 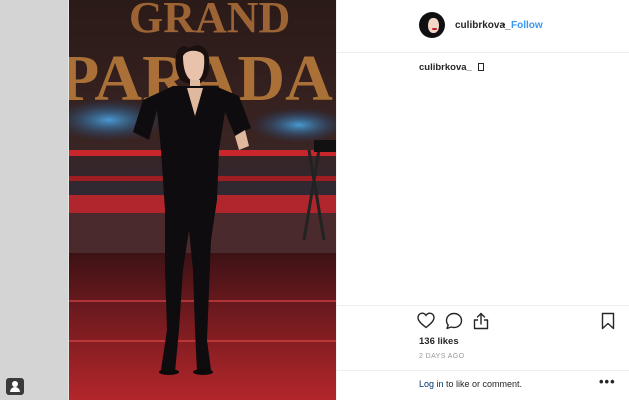 I want to click on person-icon-body, so click(x=15, y=389).